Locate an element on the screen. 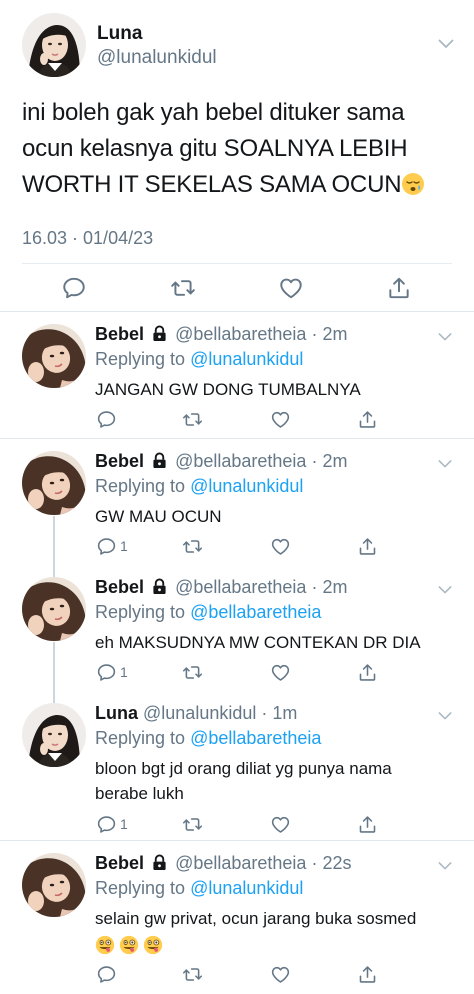 This screenshot has height=994, width=474. replying-to: Replying to @lunalunkidul is located at coordinates (199, 486).